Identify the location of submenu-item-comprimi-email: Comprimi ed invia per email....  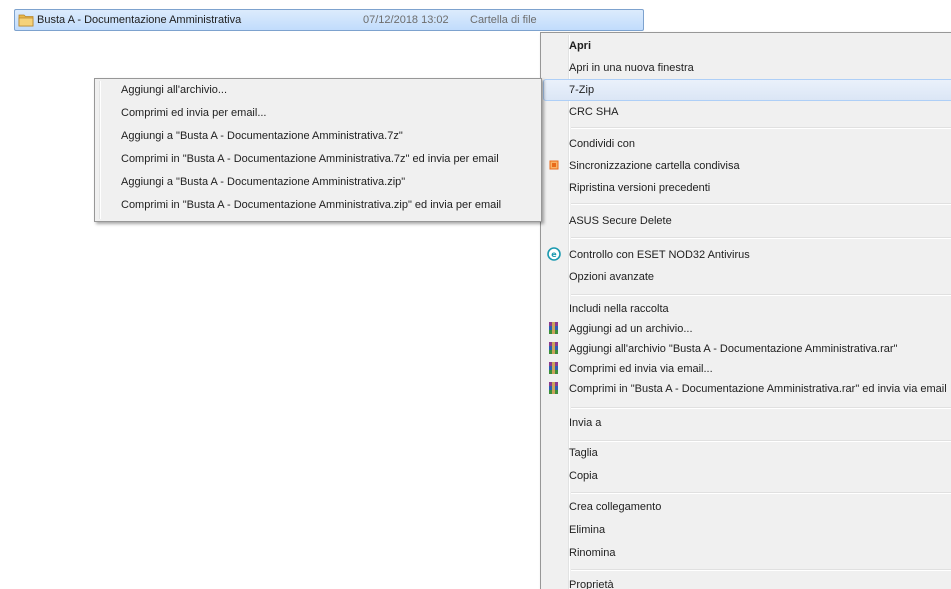
(318, 113).